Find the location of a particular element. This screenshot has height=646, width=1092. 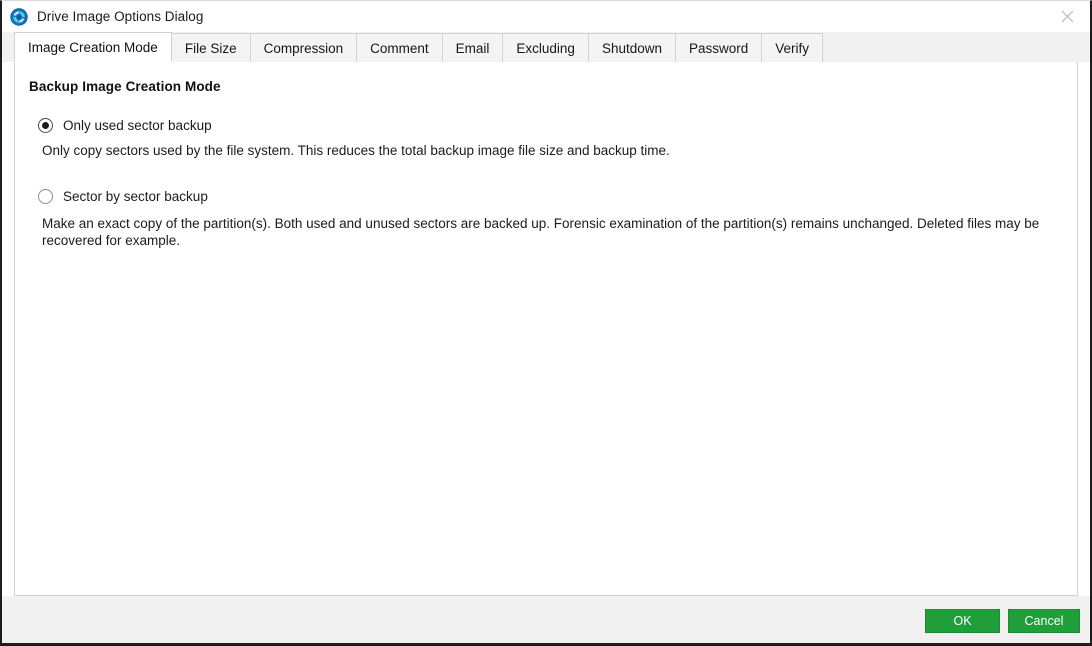

window-title: Drive Image Options Dialog is located at coordinates (120, 16).